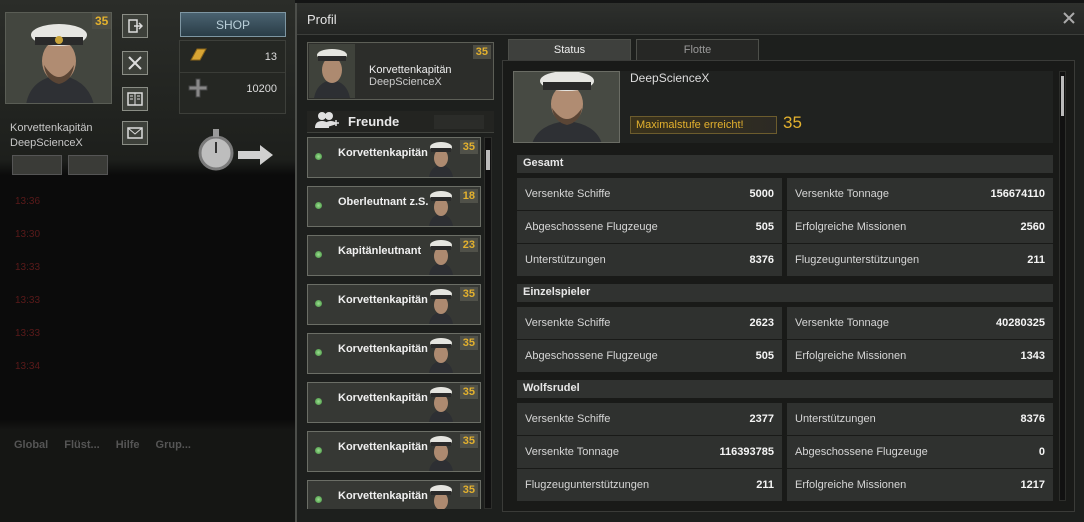 The height and width of the screenshot is (522, 1084). Describe the element at coordinates (569, 50) in the screenshot. I see `tab-status: Status` at that location.